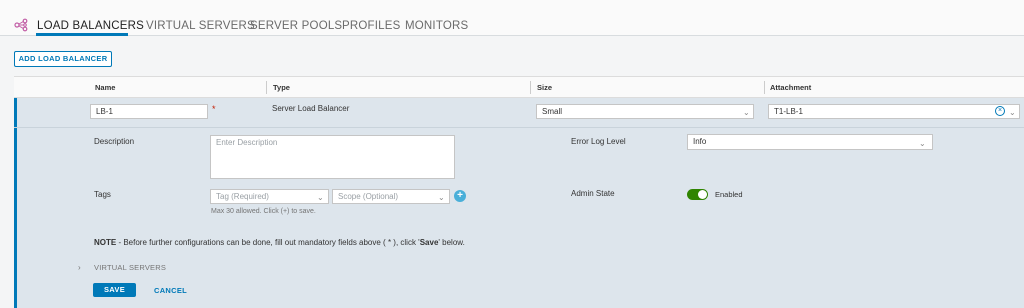  What do you see at coordinates (552, 111) in the screenshot?
I see `size-value: Small` at bounding box center [552, 111].